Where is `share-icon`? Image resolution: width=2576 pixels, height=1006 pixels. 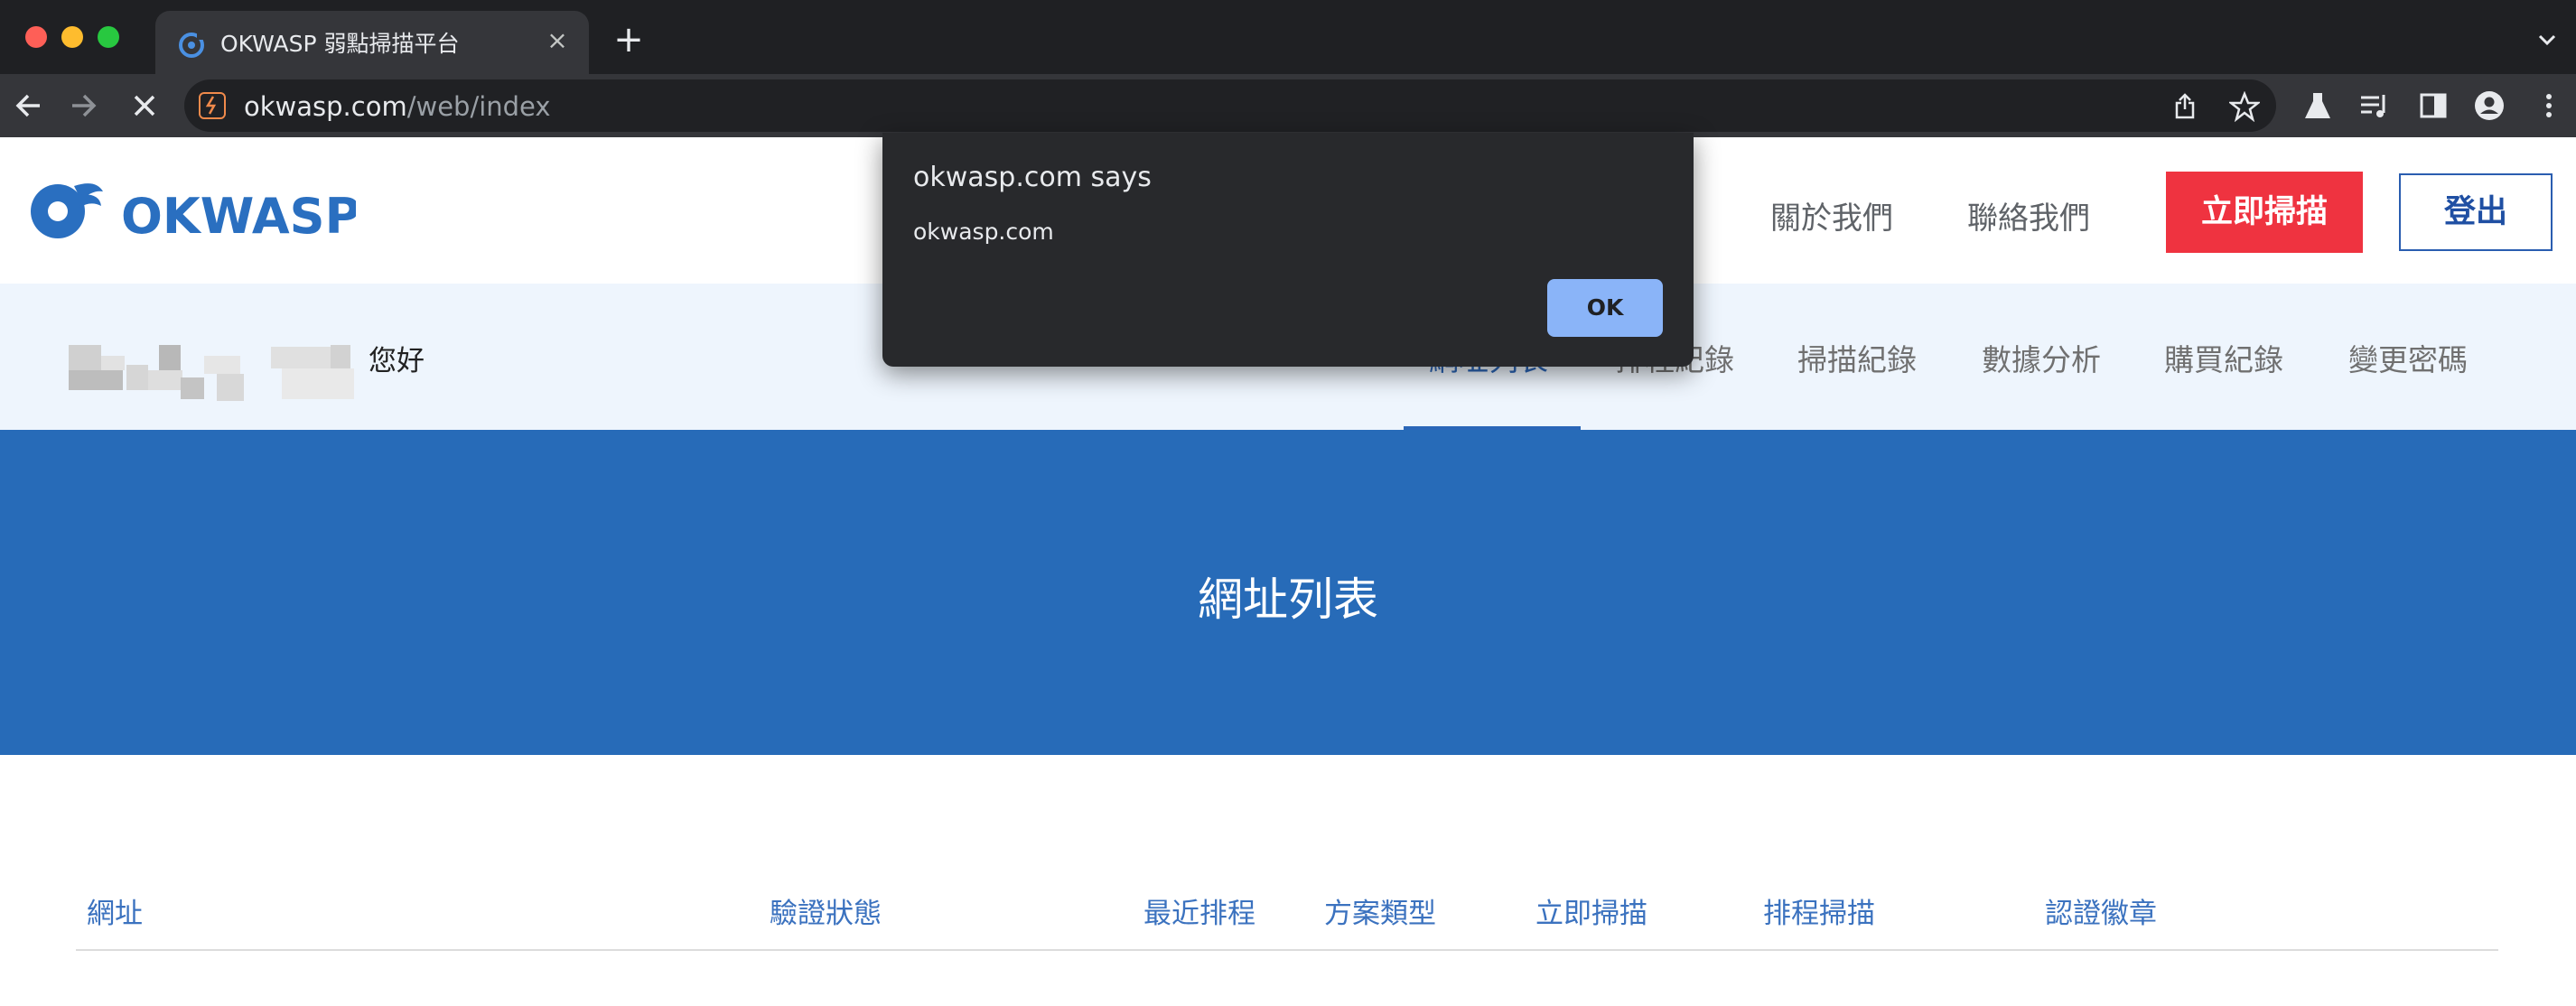
share-icon is located at coordinates (2185, 106).